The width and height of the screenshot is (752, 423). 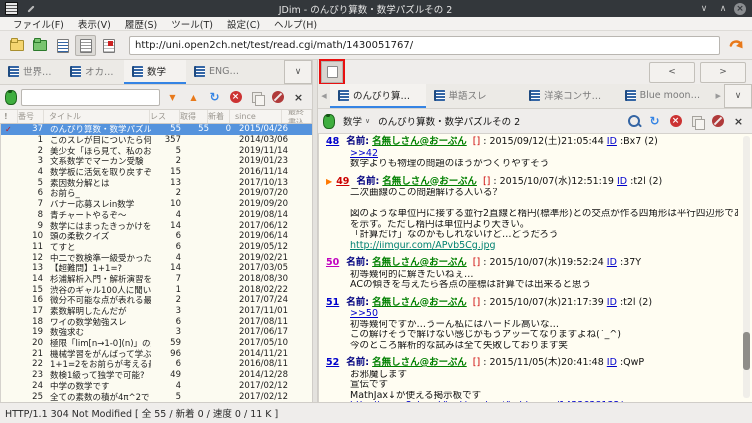 What do you see at coordinates (544, 314) in the screenshot?
I see `anchor-link: >>50` at bounding box center [544, 314].